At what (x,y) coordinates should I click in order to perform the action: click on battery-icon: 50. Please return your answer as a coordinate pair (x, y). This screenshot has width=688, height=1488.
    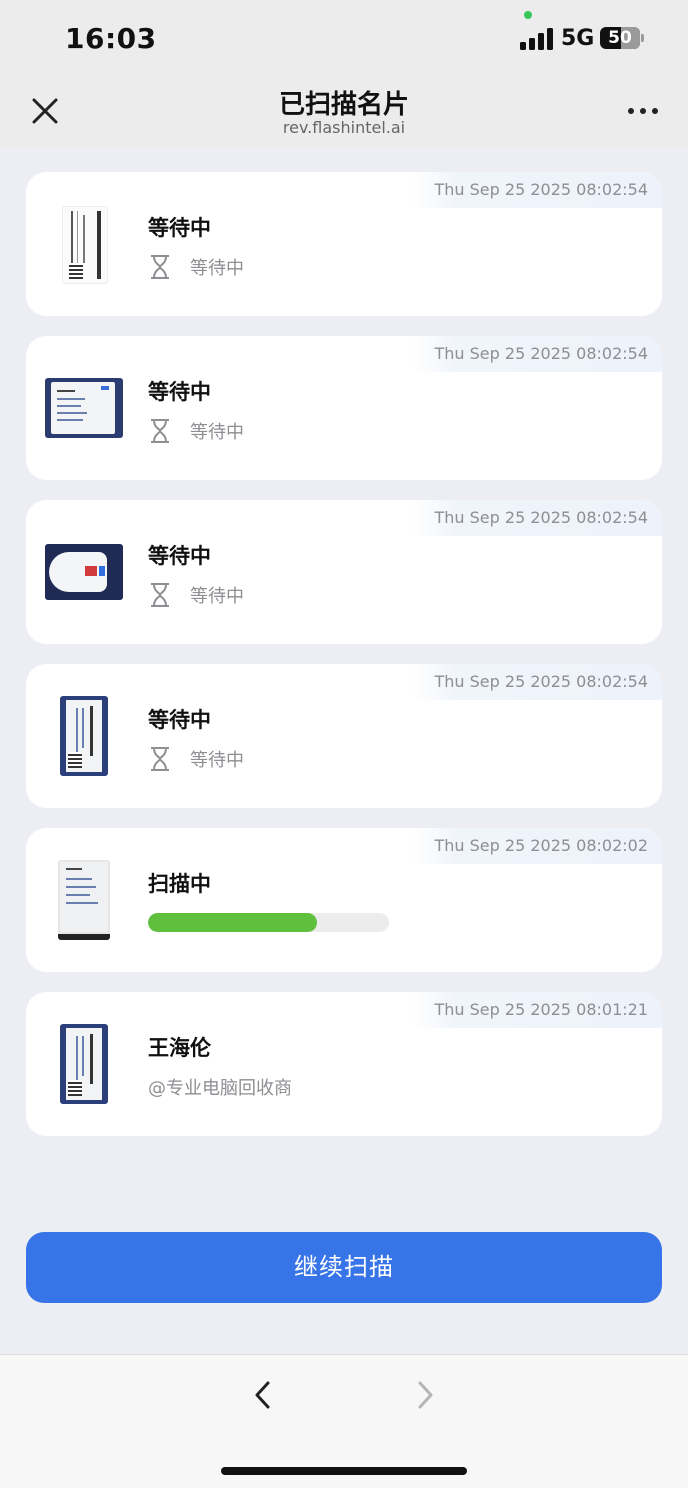
    Looking at the image, I should click on (620, 38).